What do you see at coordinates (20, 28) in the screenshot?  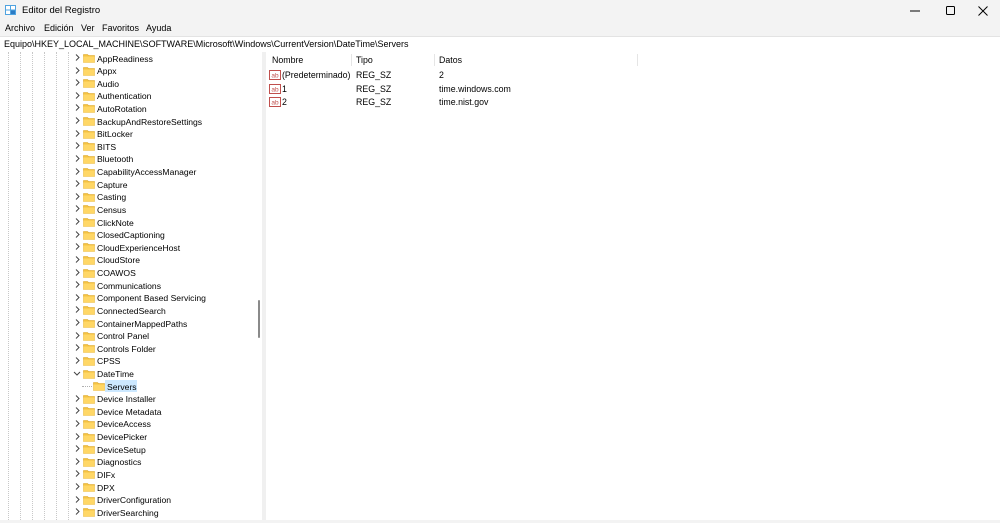 I see `menu-archivo: Archivo` at bounding box center [20, 28].